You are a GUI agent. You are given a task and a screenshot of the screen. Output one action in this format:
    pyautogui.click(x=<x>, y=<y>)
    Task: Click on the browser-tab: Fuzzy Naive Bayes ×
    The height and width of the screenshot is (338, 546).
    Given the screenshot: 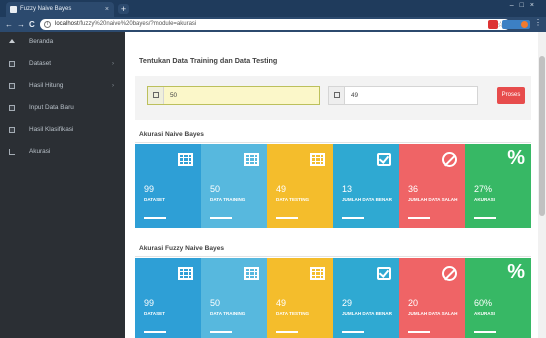 What is the action you would take?
    pyautogui.click(x=60, y=9)
    